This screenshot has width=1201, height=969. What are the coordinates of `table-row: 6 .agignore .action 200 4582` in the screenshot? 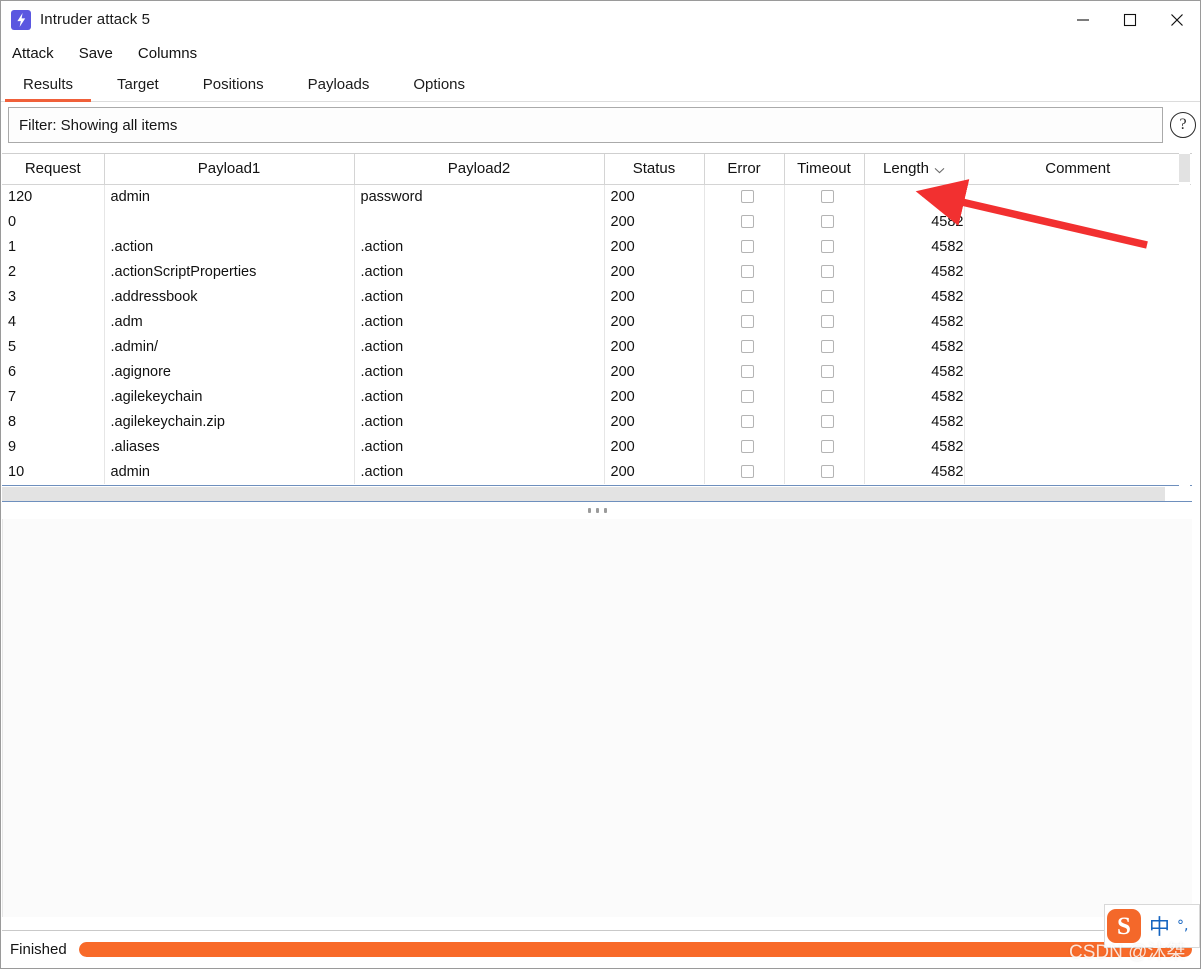 It's located at (596, 371).